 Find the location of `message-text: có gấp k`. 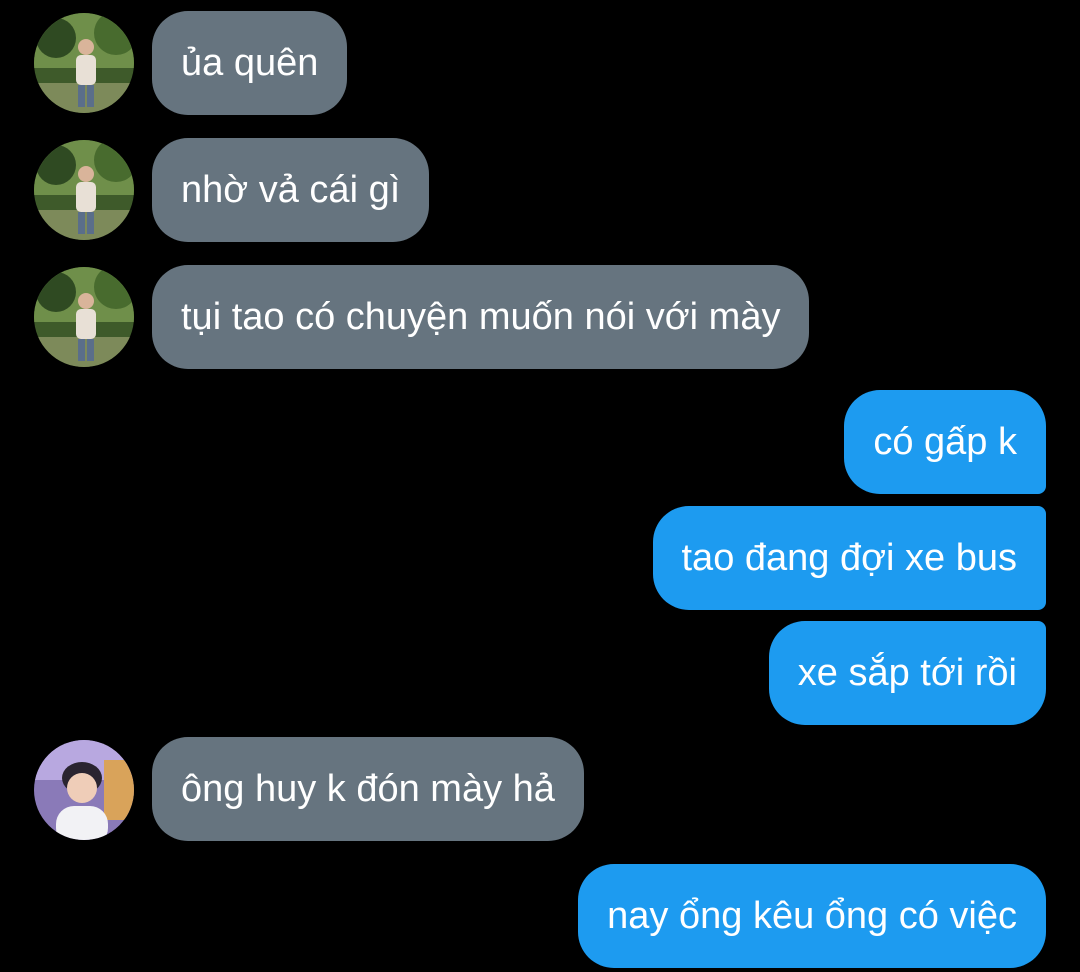

message-text: có gấp k is located at coordinates (945, 442).